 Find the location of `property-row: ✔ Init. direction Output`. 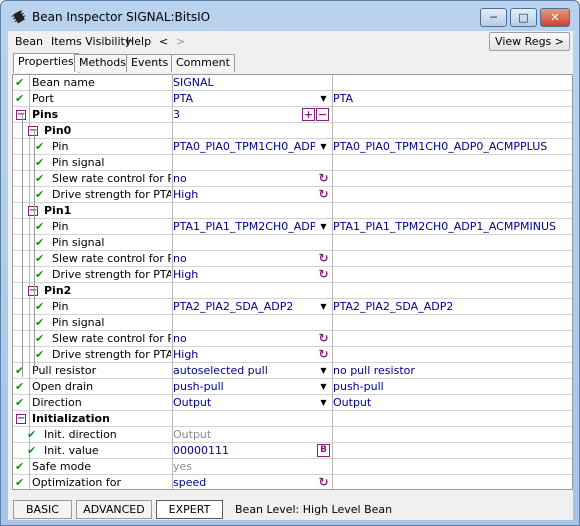

property-row: ✔ Init. direction Output is located at coordinates (292, 435).